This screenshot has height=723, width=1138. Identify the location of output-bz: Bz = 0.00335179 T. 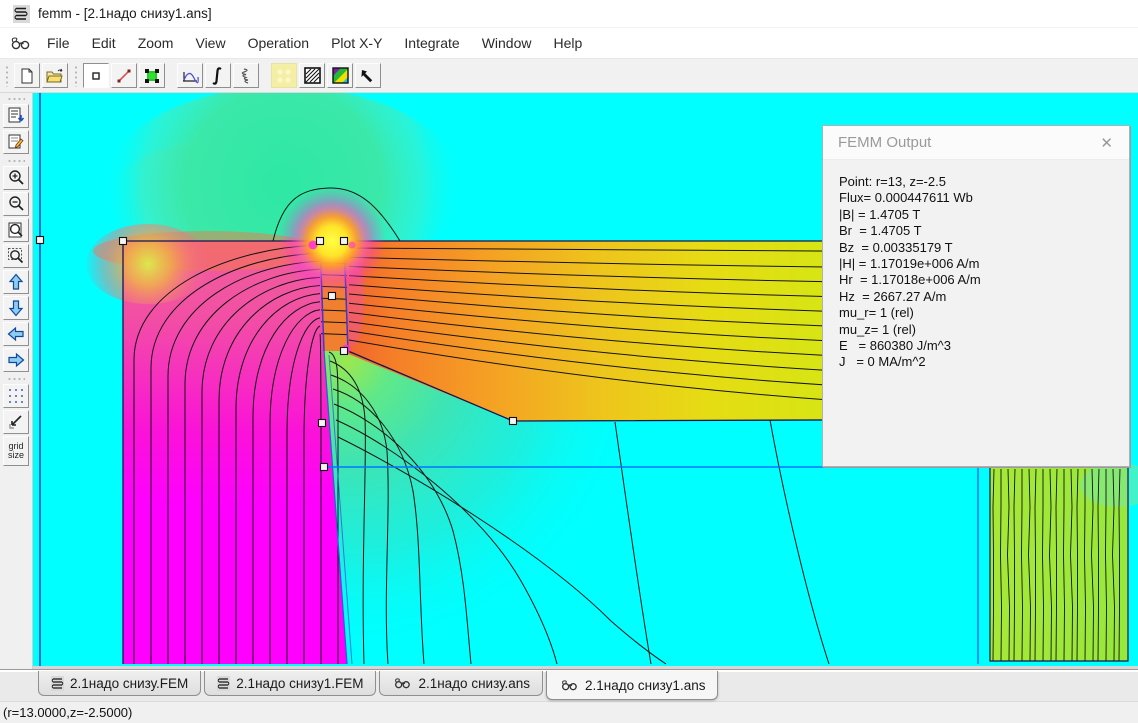
(896, 247).